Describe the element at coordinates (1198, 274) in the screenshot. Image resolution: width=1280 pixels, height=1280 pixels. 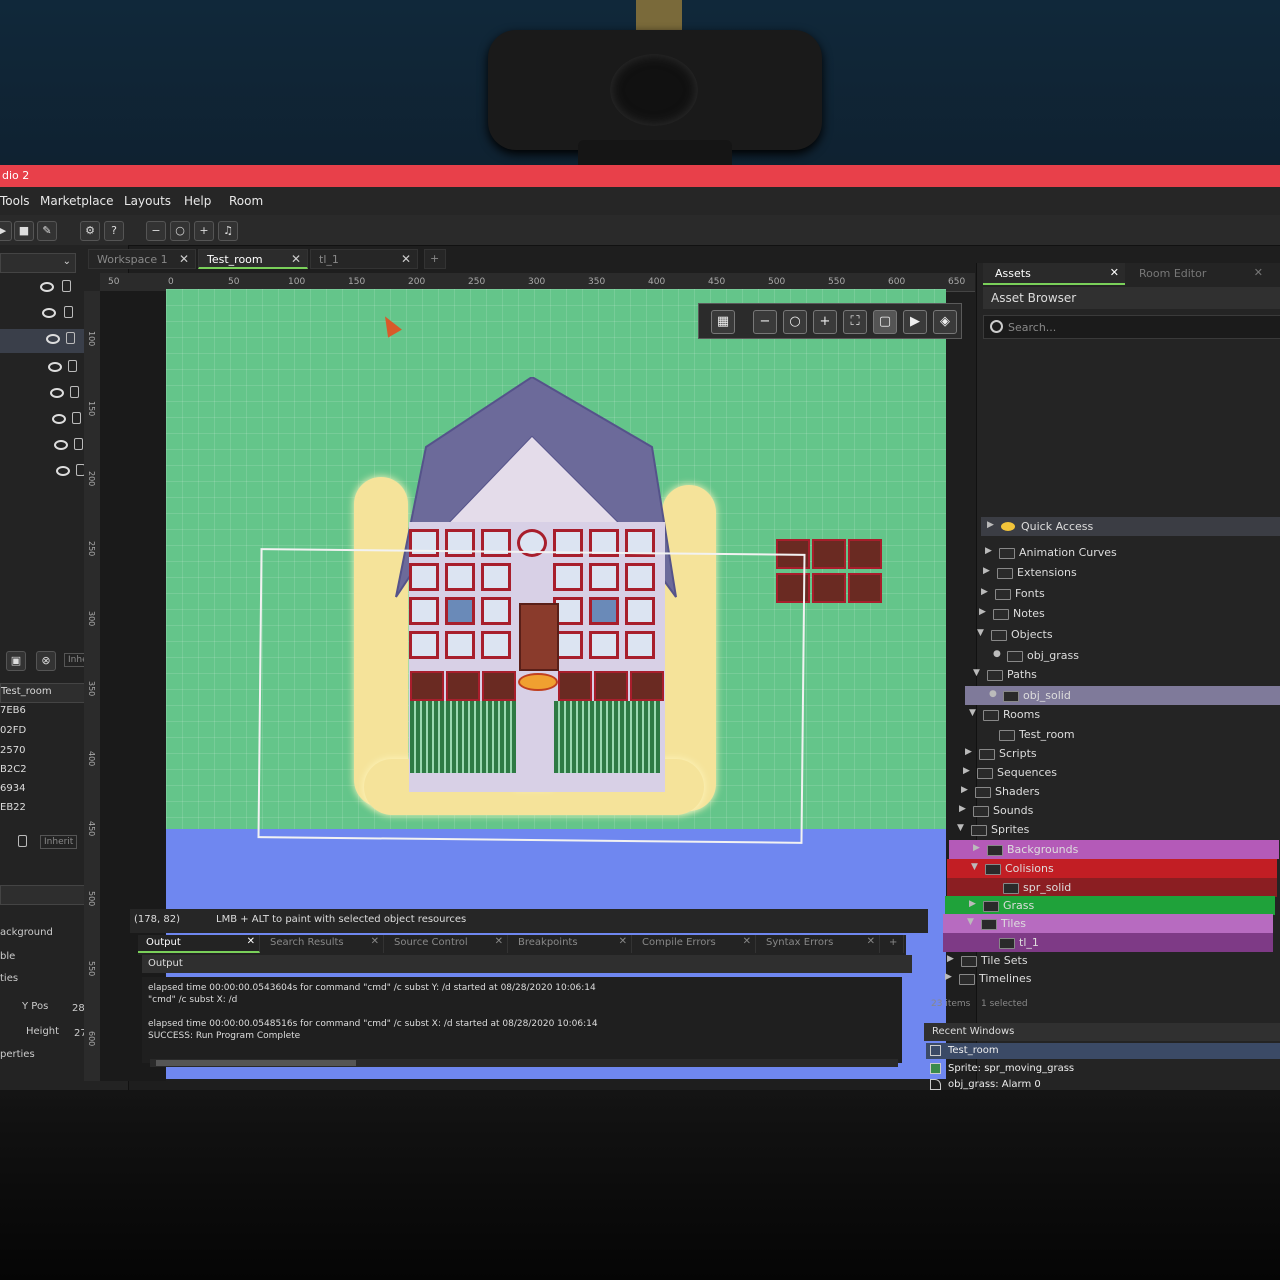
I see `tab-room-editor: Room Editor ✕` at that location.